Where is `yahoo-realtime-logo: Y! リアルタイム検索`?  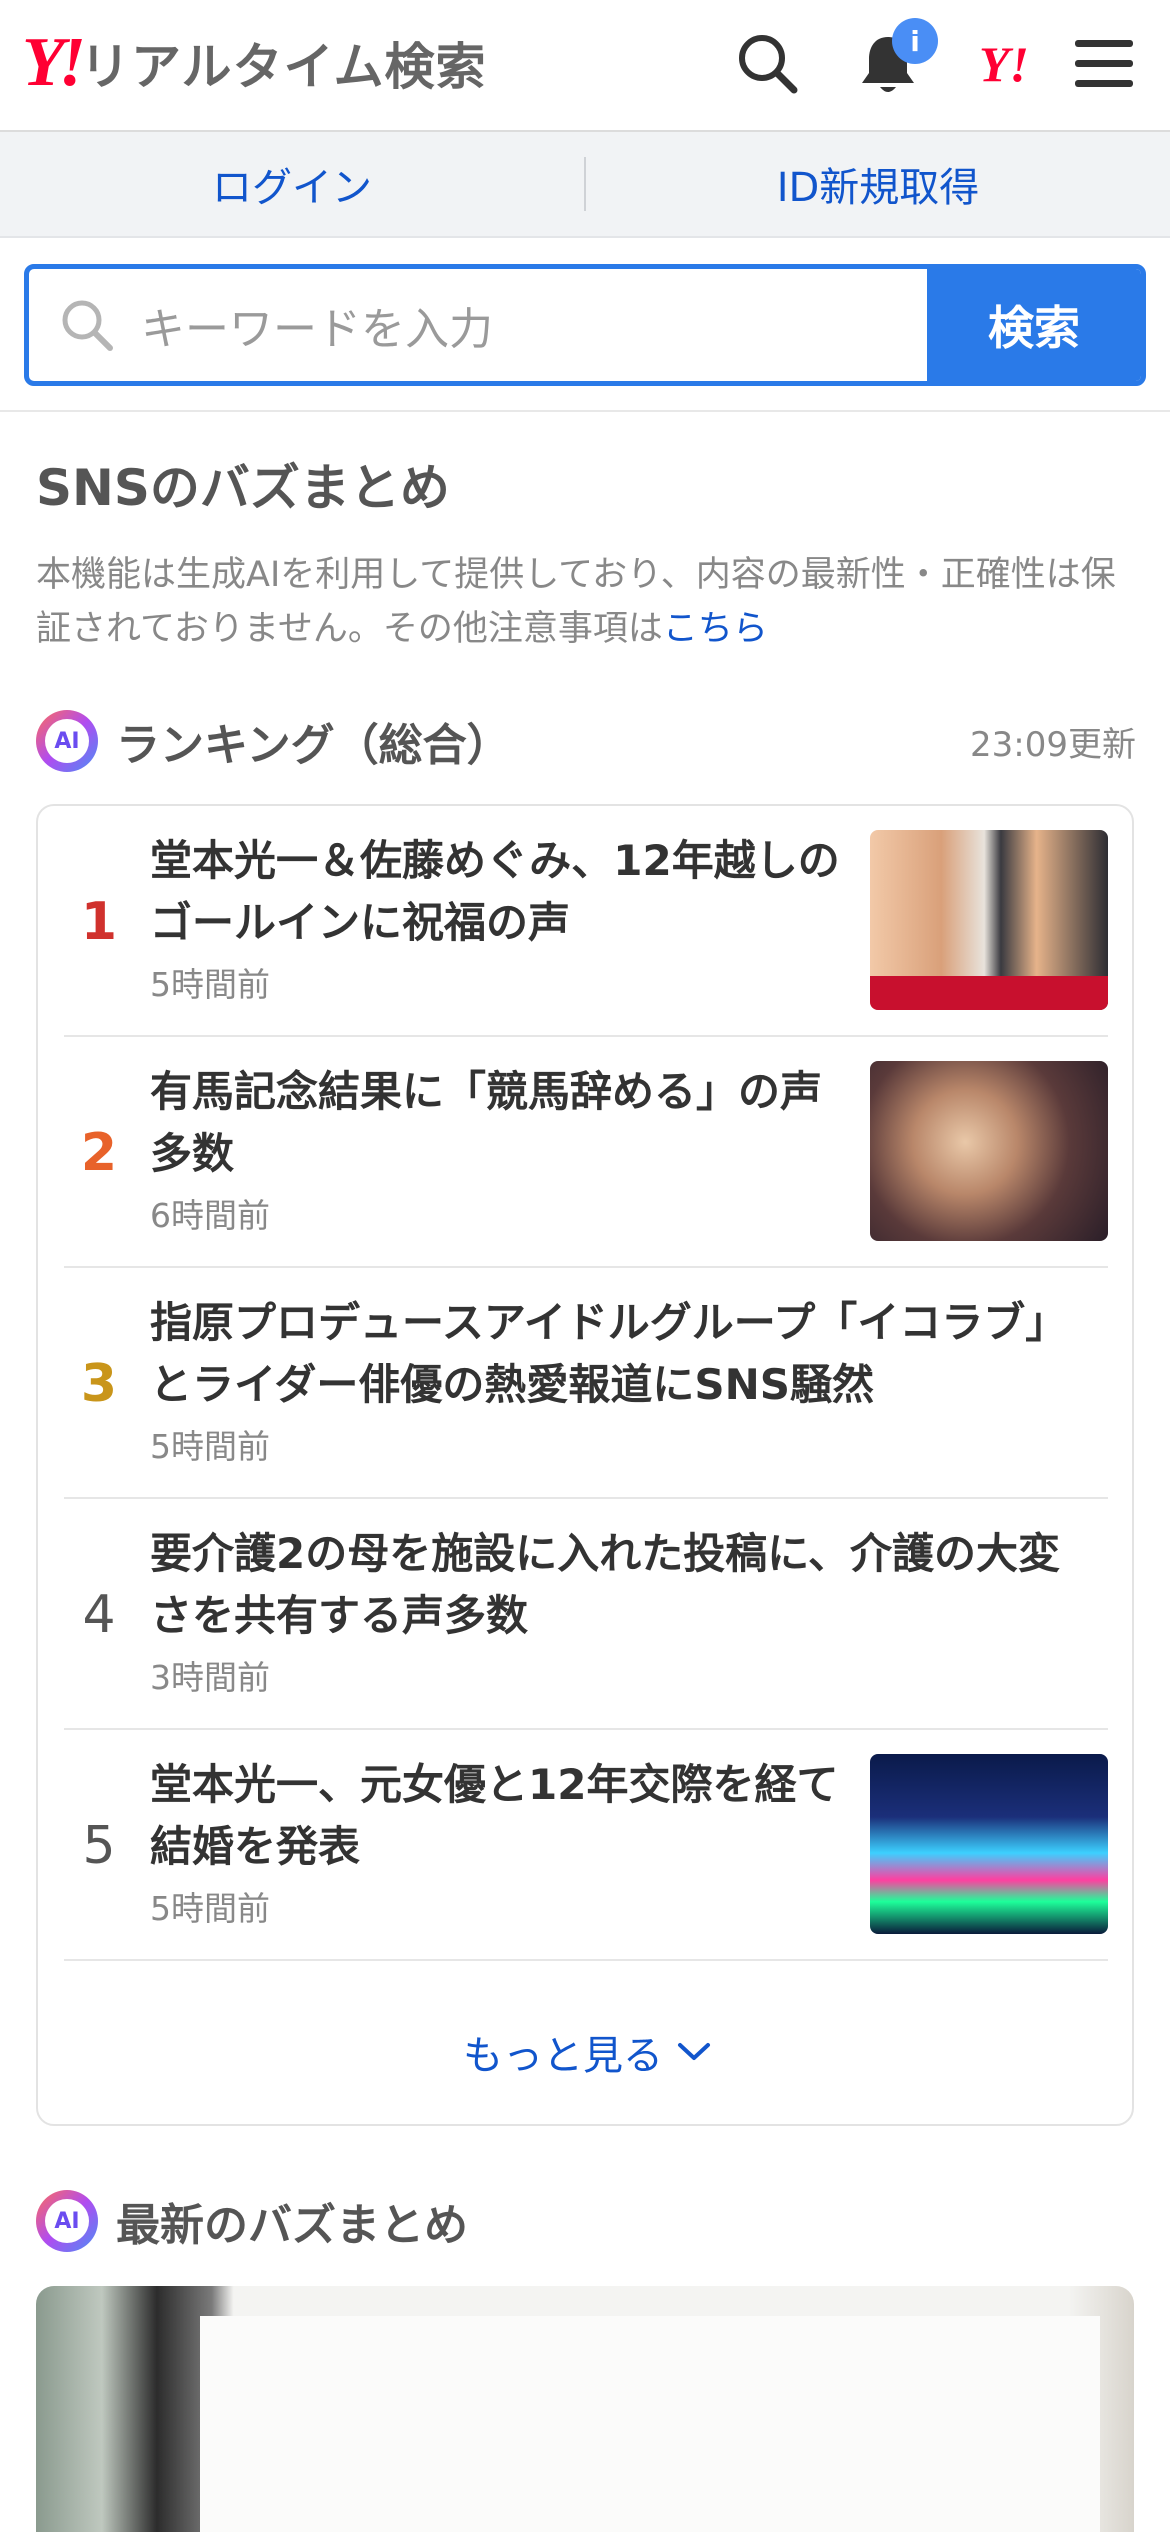 yahoo-realtime-logo: Y! リアルタイム検索 is located at coordinates (254, 63).